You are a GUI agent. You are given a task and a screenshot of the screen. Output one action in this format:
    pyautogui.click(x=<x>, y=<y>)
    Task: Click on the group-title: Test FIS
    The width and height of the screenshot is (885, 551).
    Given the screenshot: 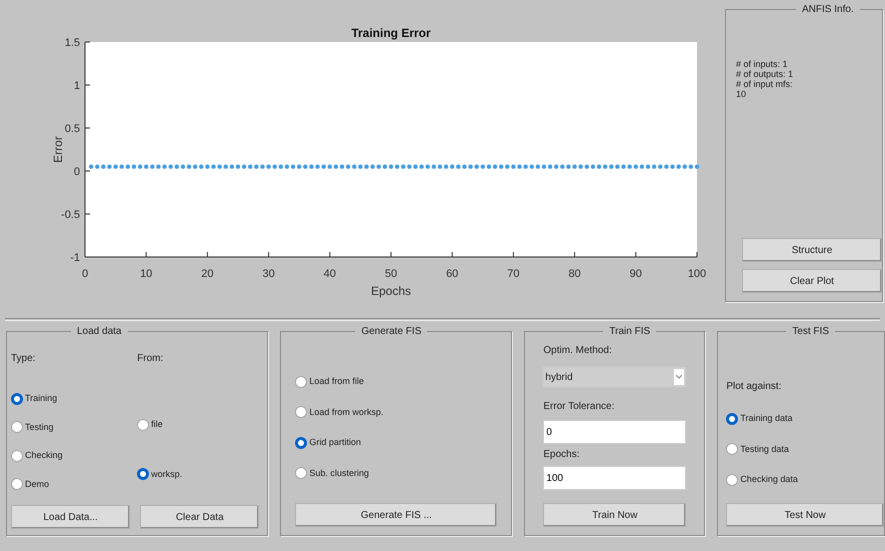 What is the action you would take?
    pyautogui.click(x=810, y=332)
    